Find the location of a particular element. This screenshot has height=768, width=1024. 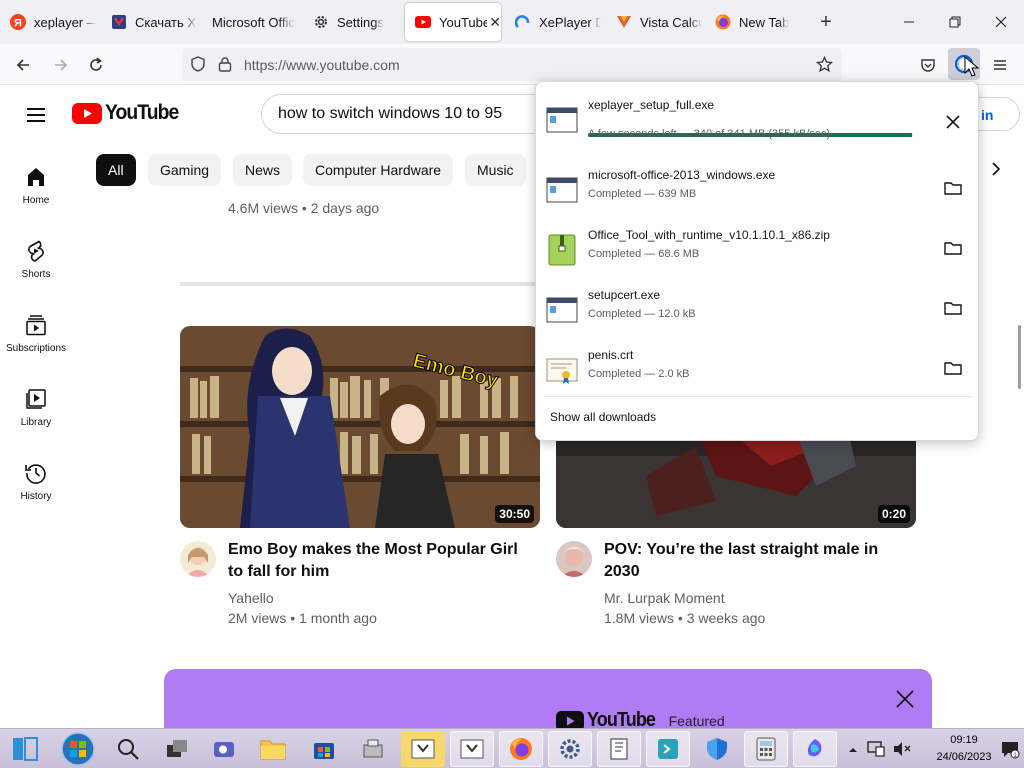

library-icon is located at coordinates (36, 399).